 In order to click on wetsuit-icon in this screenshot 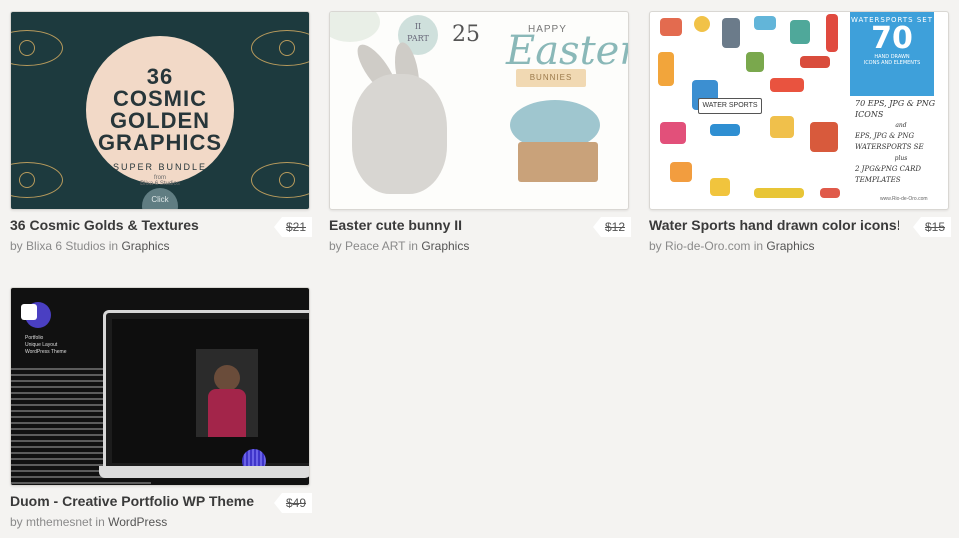, I will do `click(731, 33)`.